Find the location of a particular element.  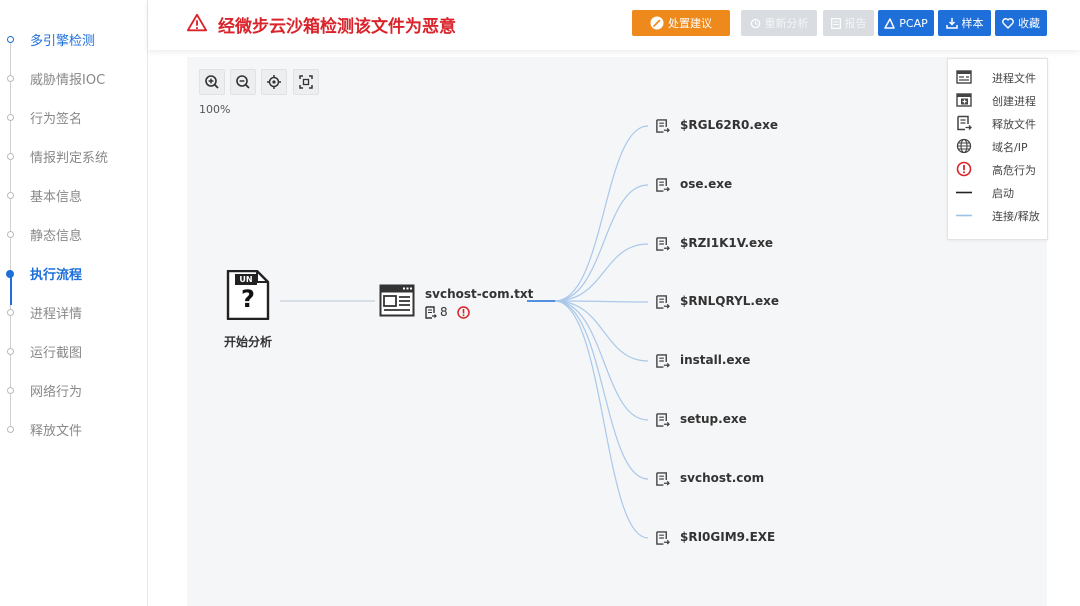

dropped-file-name: $RI0GIM9.EXE is located at coordinates (728, 537).